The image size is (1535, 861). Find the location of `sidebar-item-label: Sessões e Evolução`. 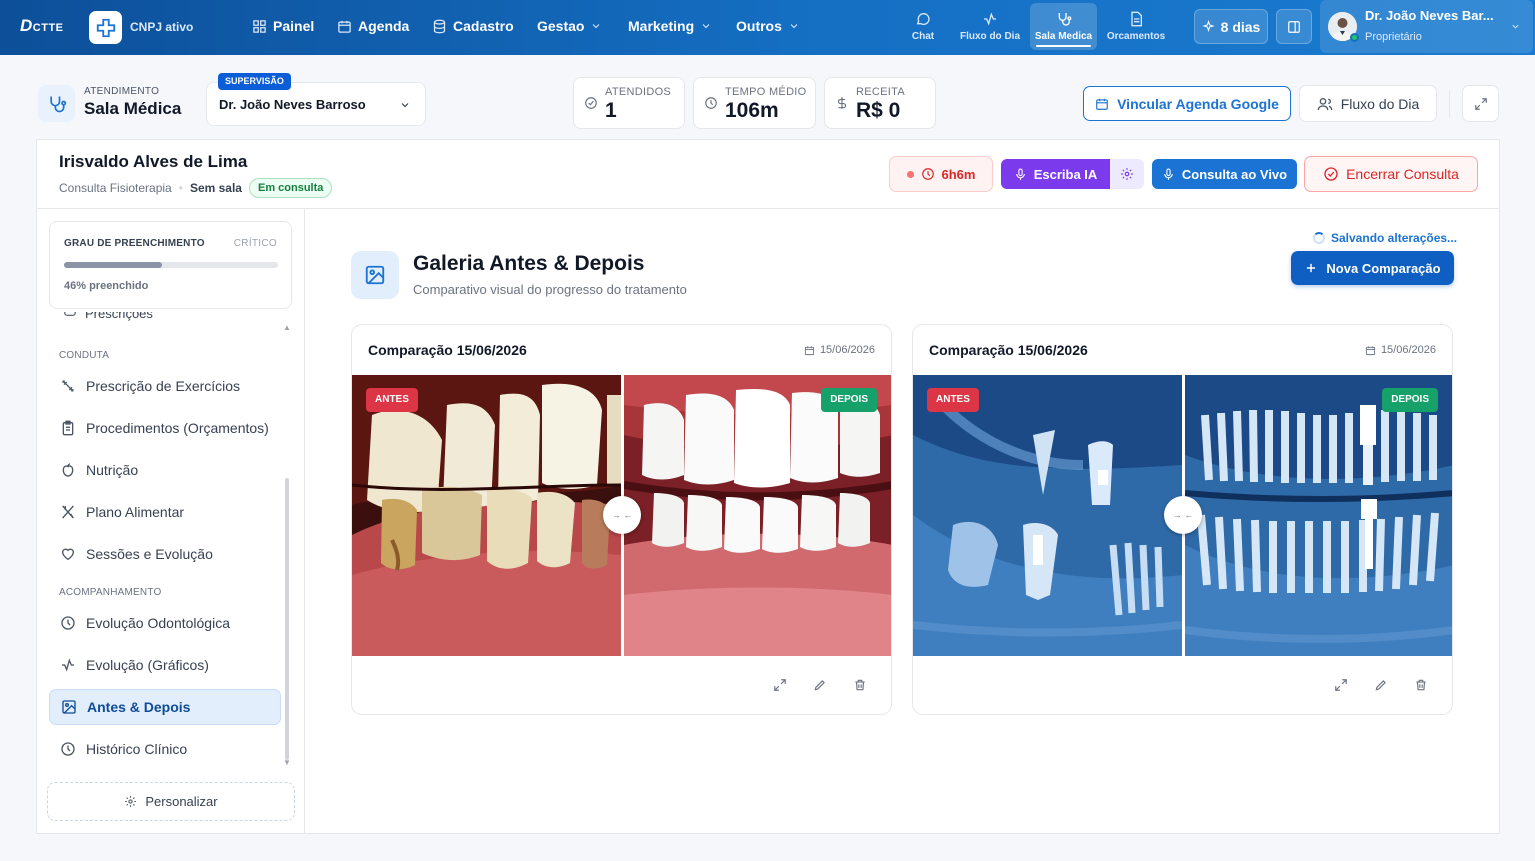

sidebar-item-label: Sessões e Evolução is located at coordinates (149, 554).